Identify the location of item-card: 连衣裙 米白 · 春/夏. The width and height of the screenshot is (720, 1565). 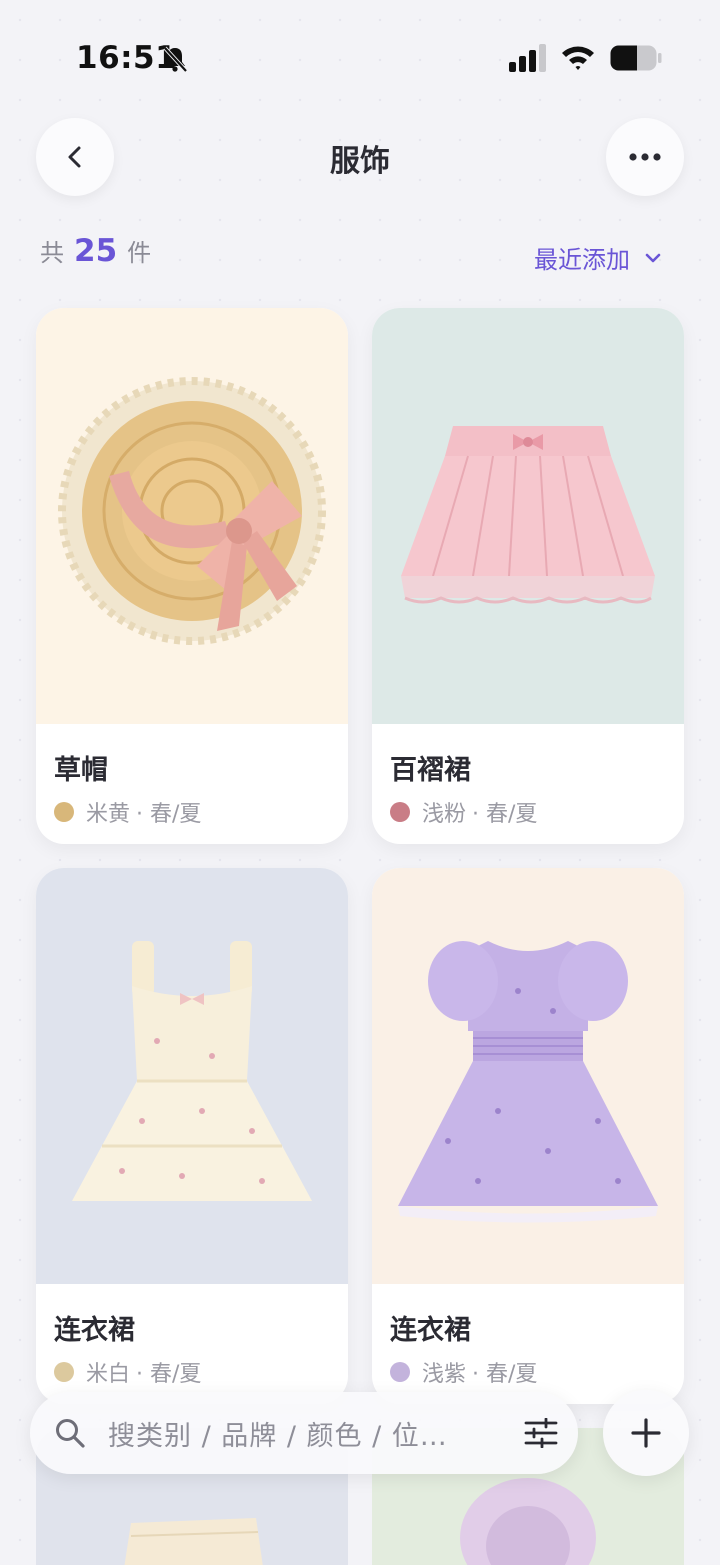
(192, 1136).